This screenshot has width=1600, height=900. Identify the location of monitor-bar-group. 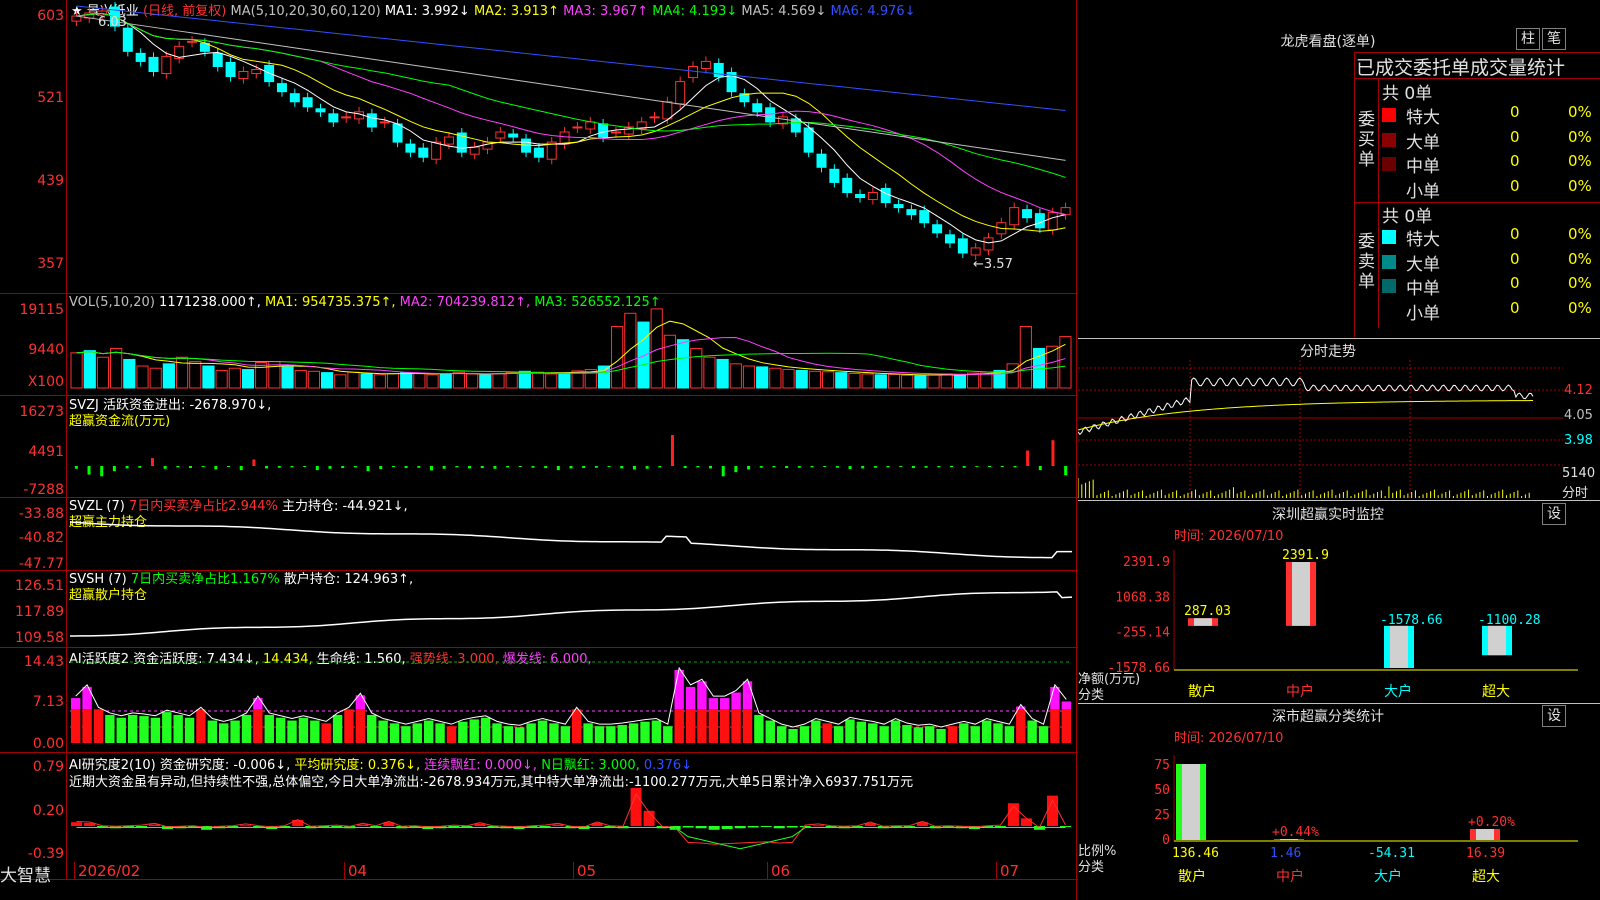
(1203, 622).